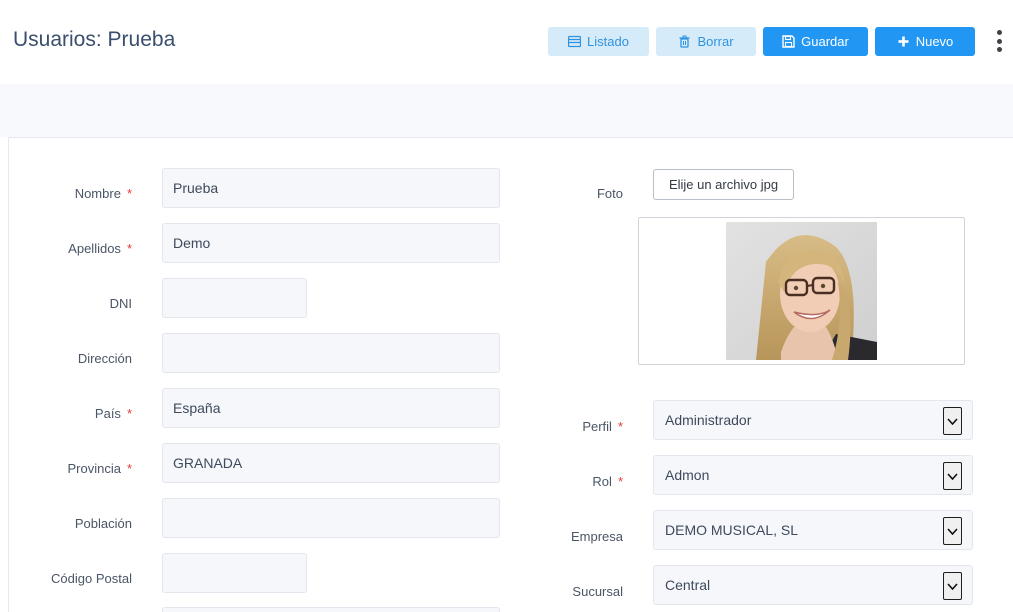 This screenshot has width=1013, height=612. What do you see at coordinates (331, 609) in the screenshot?
I see `next-field-input` at bounding box center [331, 609].